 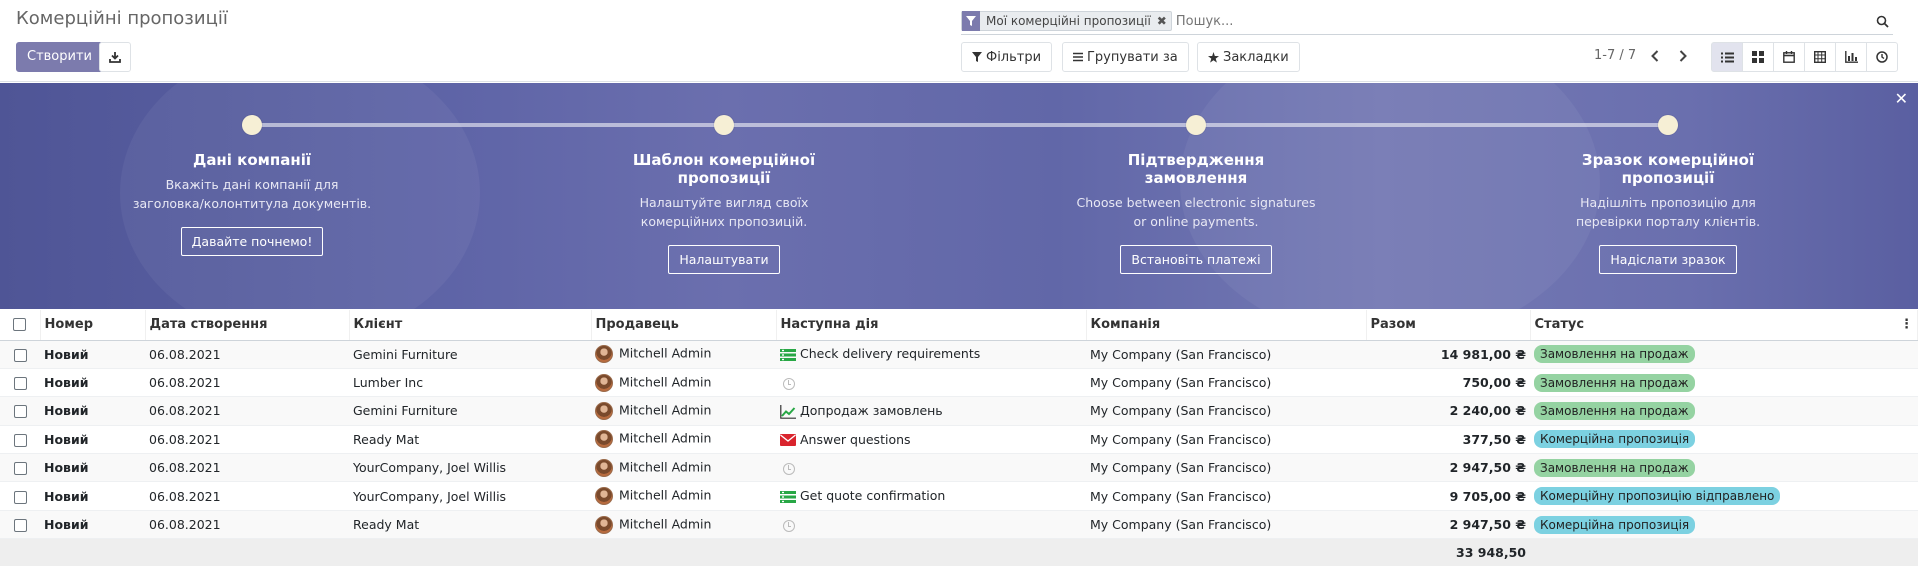 What do you see at coordinates (1448, 354) in the screenshot?
I see `cell-total: 14 981,00 ₴` at bounding box center [1448, 354].